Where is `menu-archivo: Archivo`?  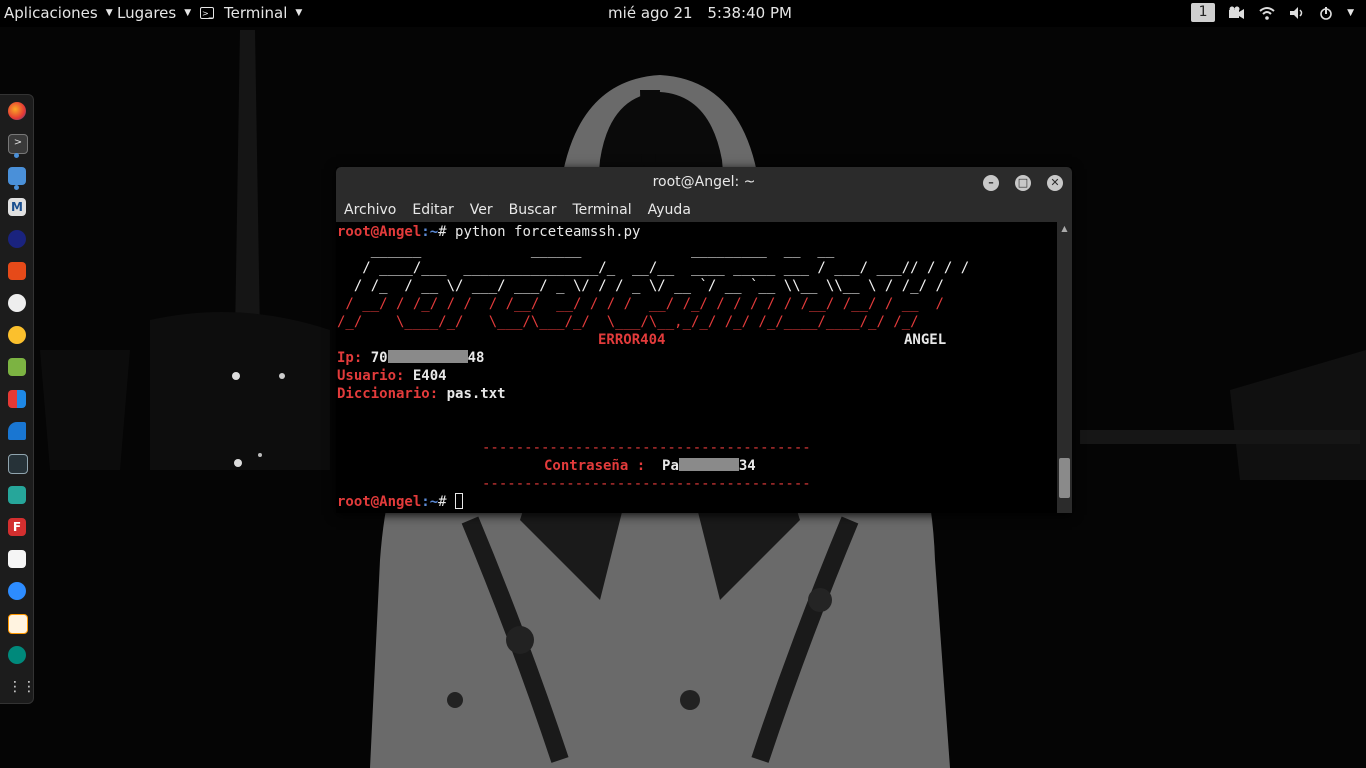
menu-archivo: Archivo is located at coordinates (370, 210).